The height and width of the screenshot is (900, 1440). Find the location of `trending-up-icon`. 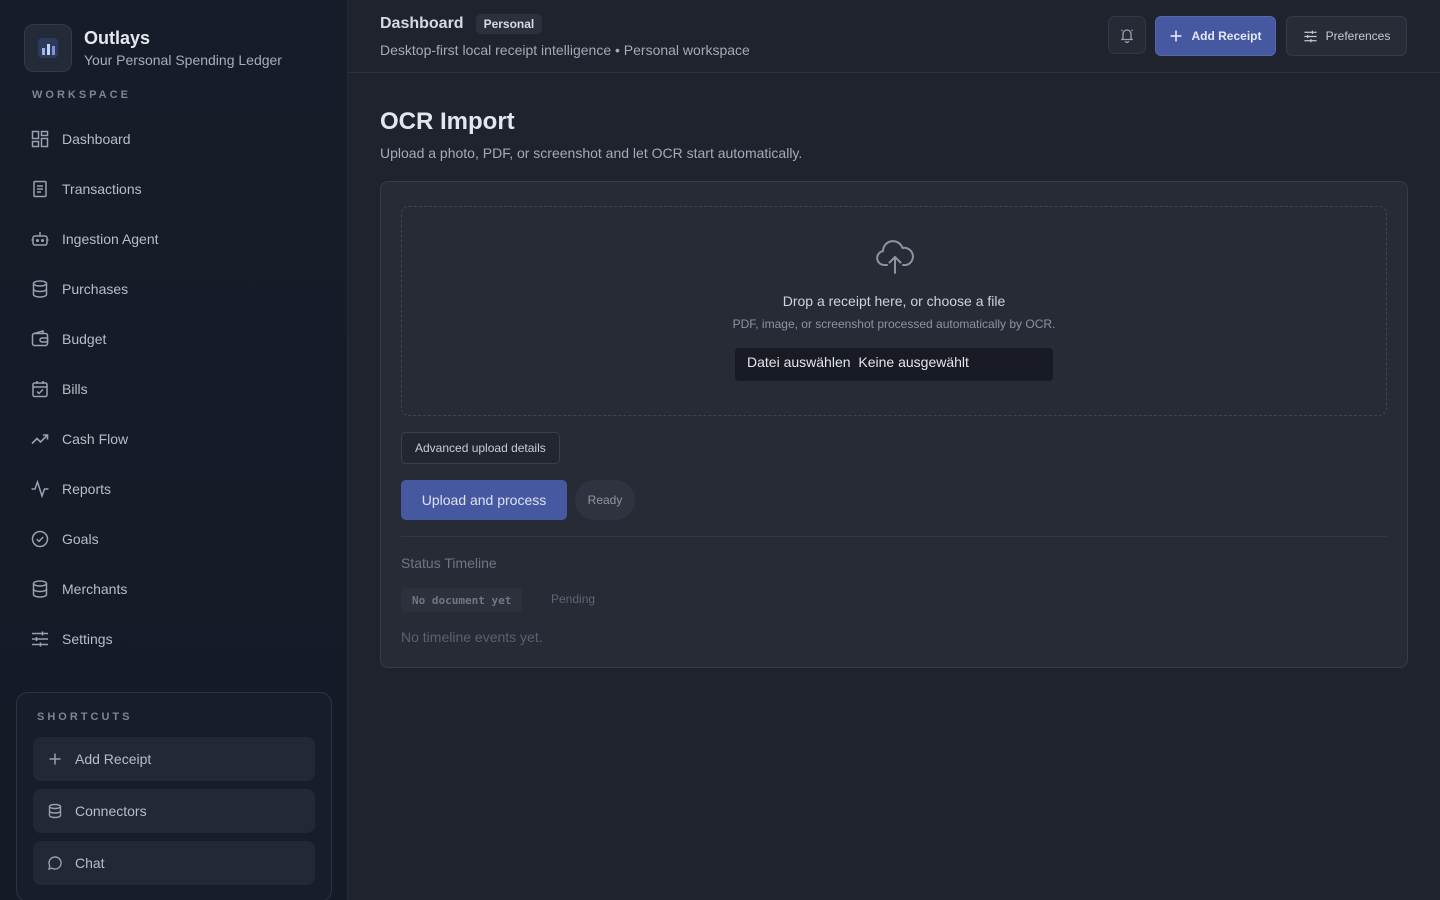

trending-up-icon is located at coordinates (40, 439).